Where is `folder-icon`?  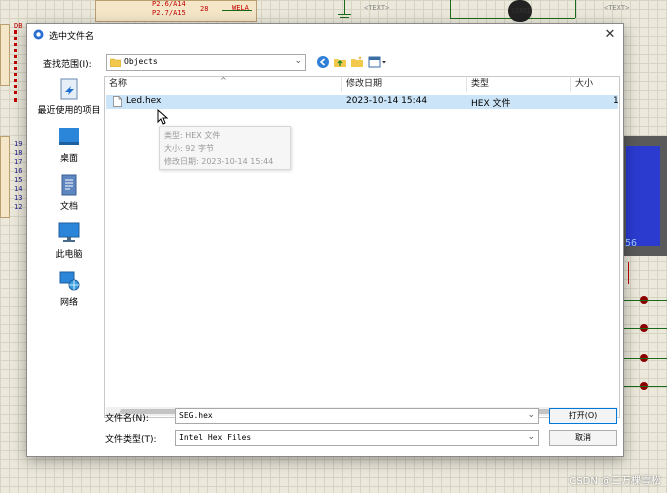
folder-icon is located at coordinates (115, 62).